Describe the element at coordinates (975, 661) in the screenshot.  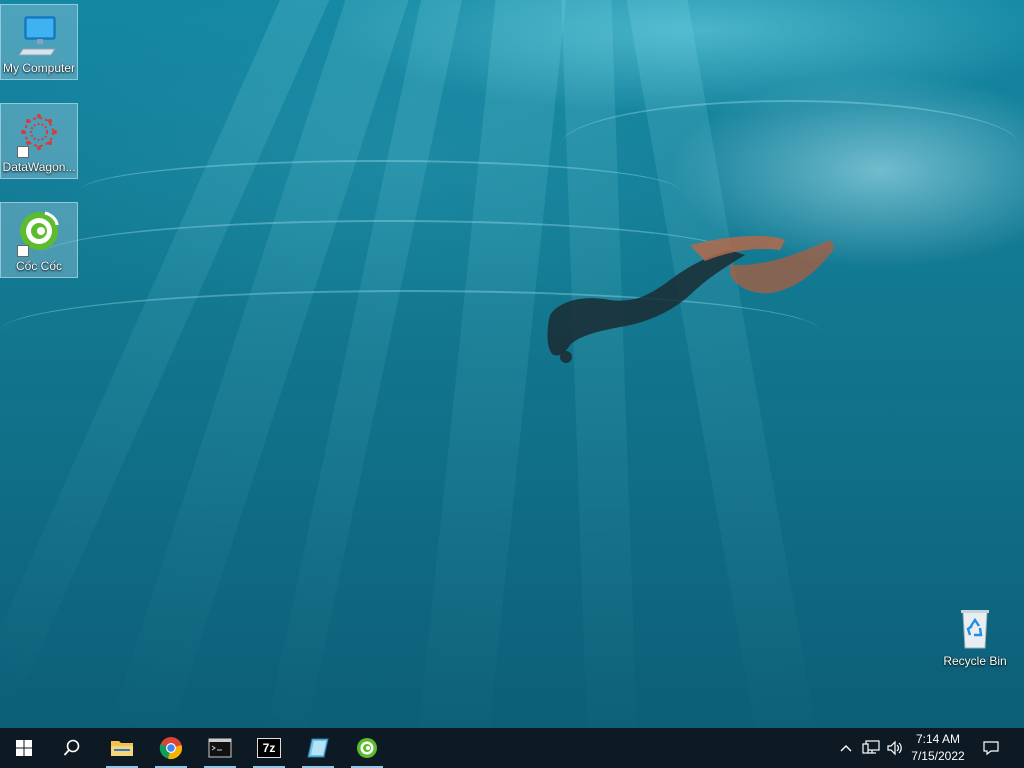
I see `desktop-icon-label: Recycle Bin` at that location.